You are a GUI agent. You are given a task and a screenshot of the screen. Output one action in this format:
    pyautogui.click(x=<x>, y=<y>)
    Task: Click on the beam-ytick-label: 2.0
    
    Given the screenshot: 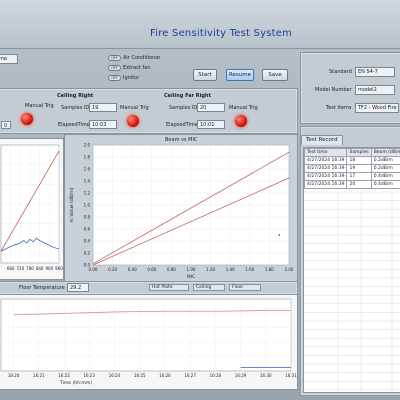 What is the action you would take?
    pyautogui.click(x=87, y=145)
    